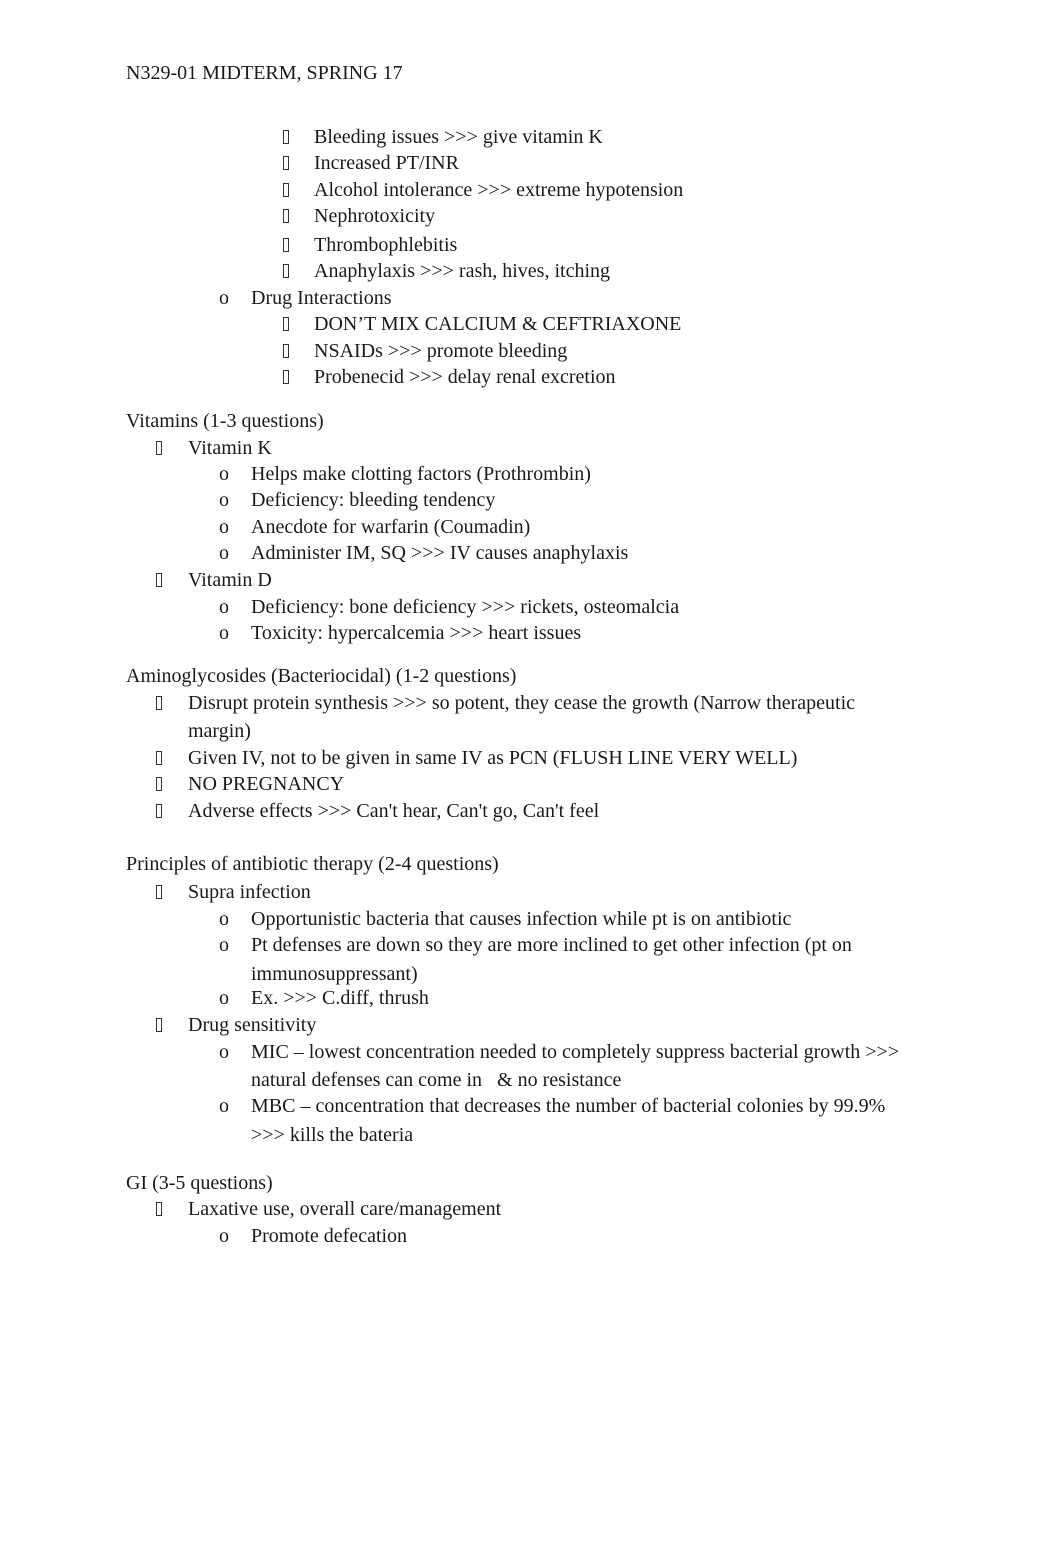 This screenshot has width=1062, height=1556. I want to click on section-heading-gi: GI (3-5 questions), so click(199, 1183).